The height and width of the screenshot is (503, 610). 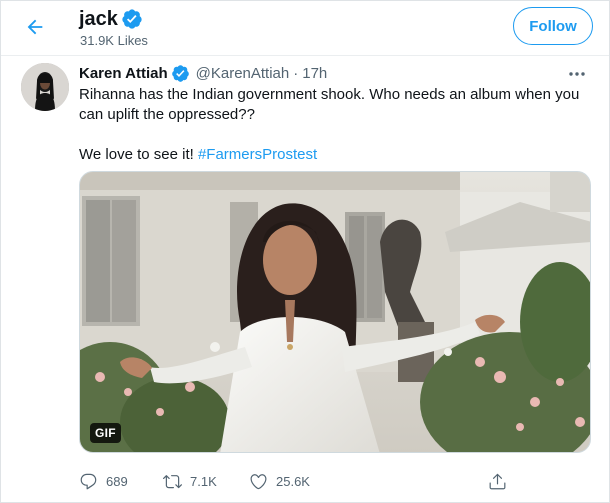 What do you see at coordinates (105, 433) in the screenshot?
I see `gif-badge: GIF` at bounding box center [105, 433].